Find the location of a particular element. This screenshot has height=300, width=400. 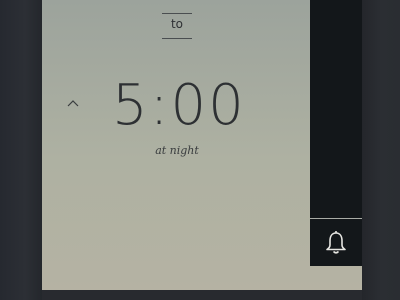

separator-bottom-line is located at coordinates (177, 38).